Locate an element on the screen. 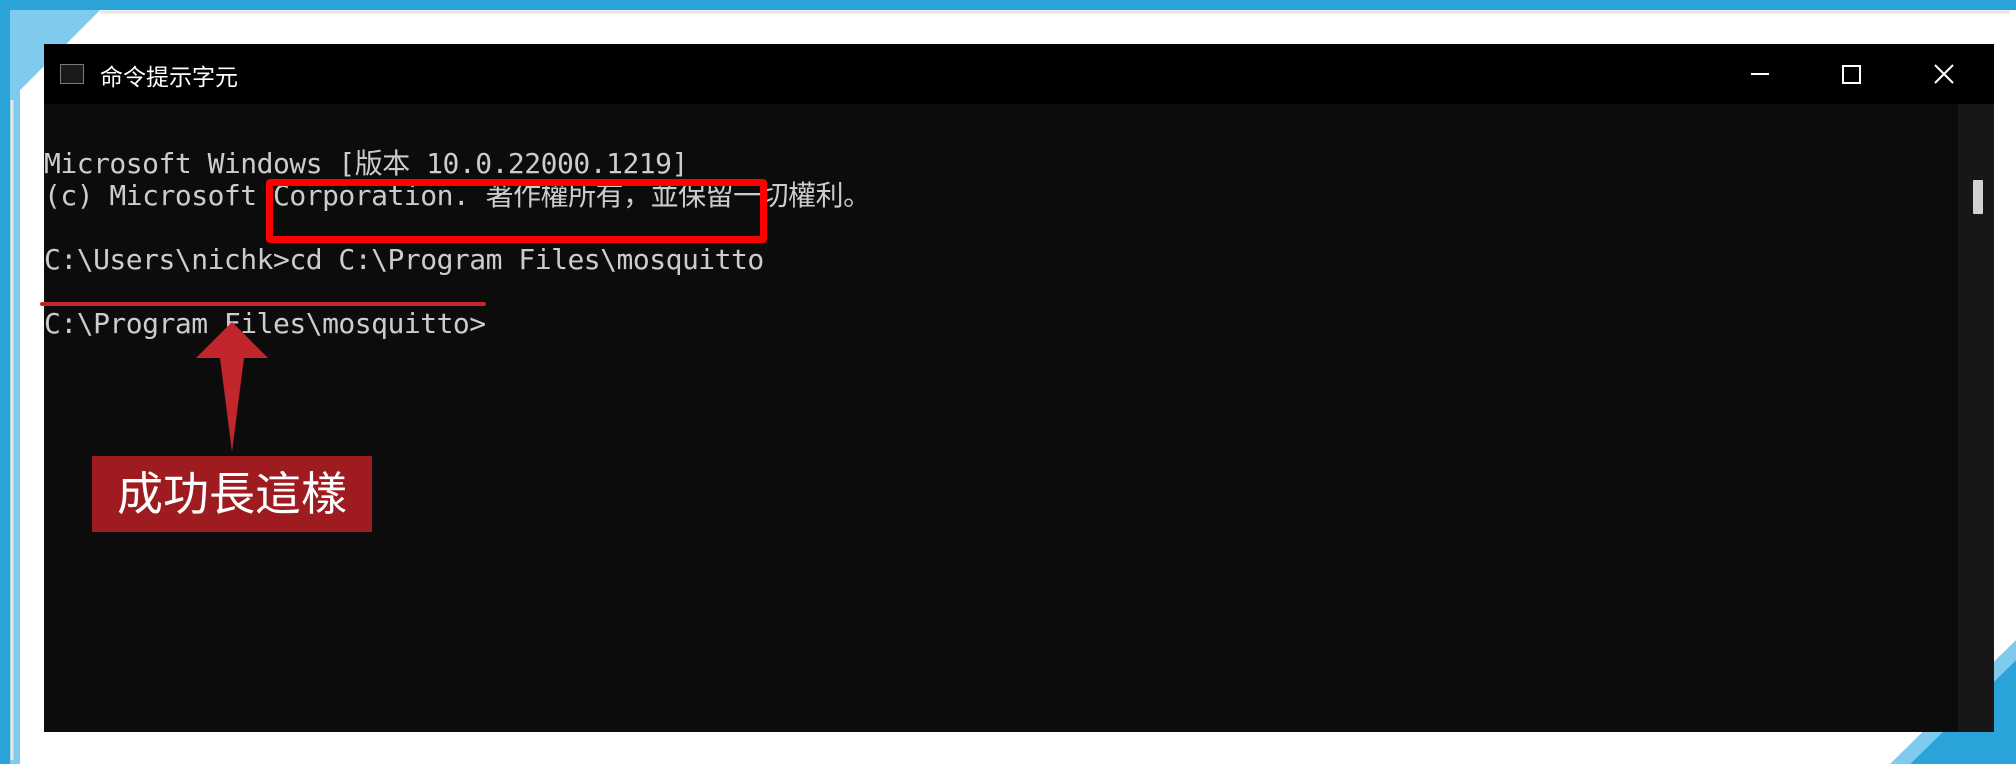 The height and width of the screenshot is (764, 2016). title-bar: 命令提示字元 is located at coordinates (1019, 74).